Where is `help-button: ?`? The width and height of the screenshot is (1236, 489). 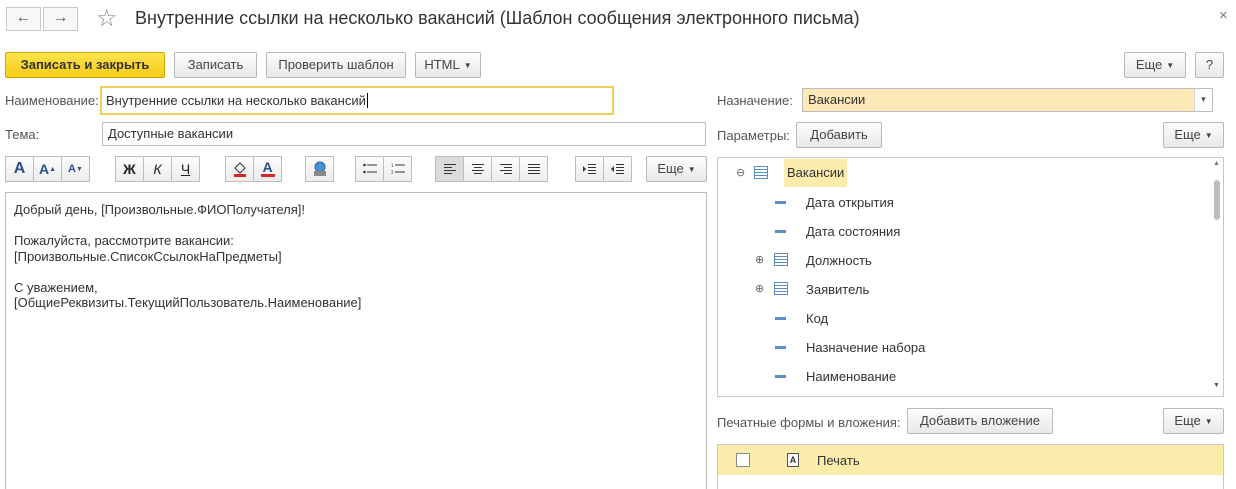
help-button: ? is located at coordinates (1209, 65).